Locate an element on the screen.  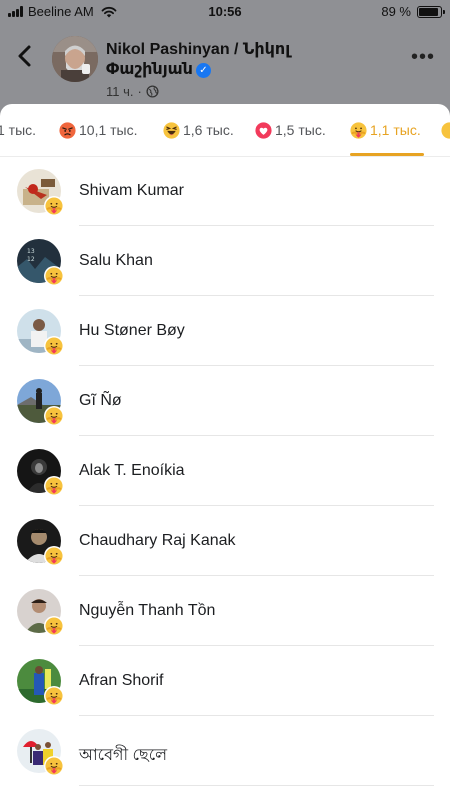
post-time: 11 ч. is located at coordinates (120, 91).